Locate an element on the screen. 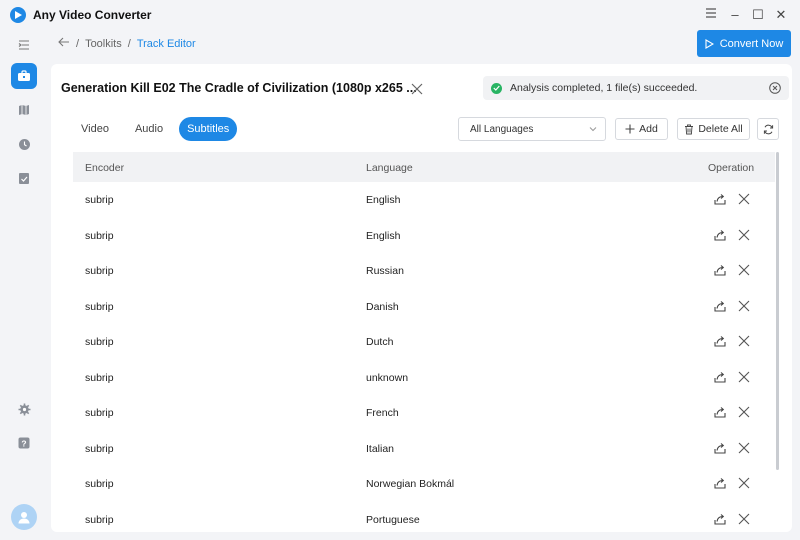 The height and width of the screenshot is (540, 800). column-header-encoder: Encoder is located at coordinates (105, 168).